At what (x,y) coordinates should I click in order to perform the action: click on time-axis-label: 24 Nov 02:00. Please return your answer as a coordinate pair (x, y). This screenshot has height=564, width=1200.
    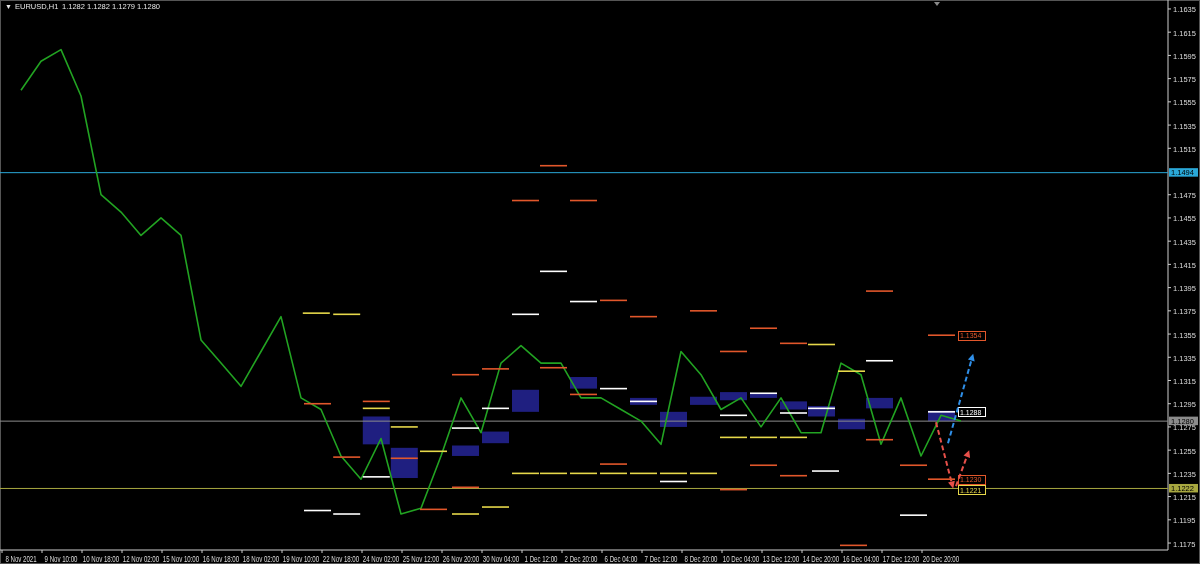
    Looking at the image, I should click on (381, 558).